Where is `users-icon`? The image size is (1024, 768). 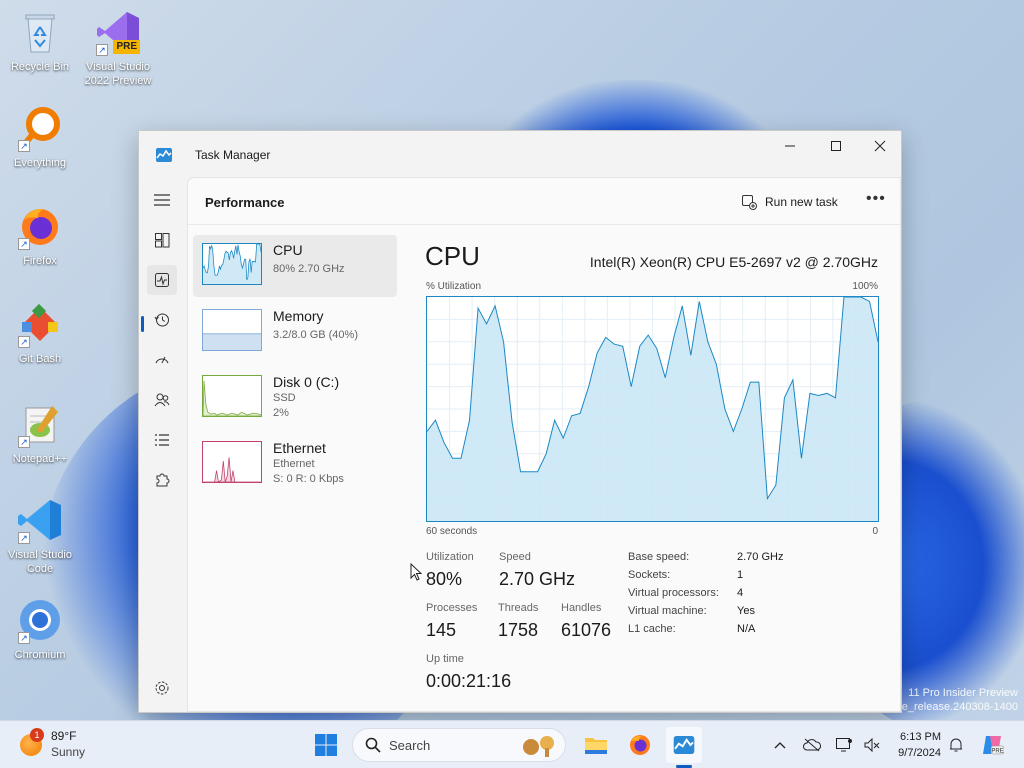 users-icon is located at coordinates (162, 400).